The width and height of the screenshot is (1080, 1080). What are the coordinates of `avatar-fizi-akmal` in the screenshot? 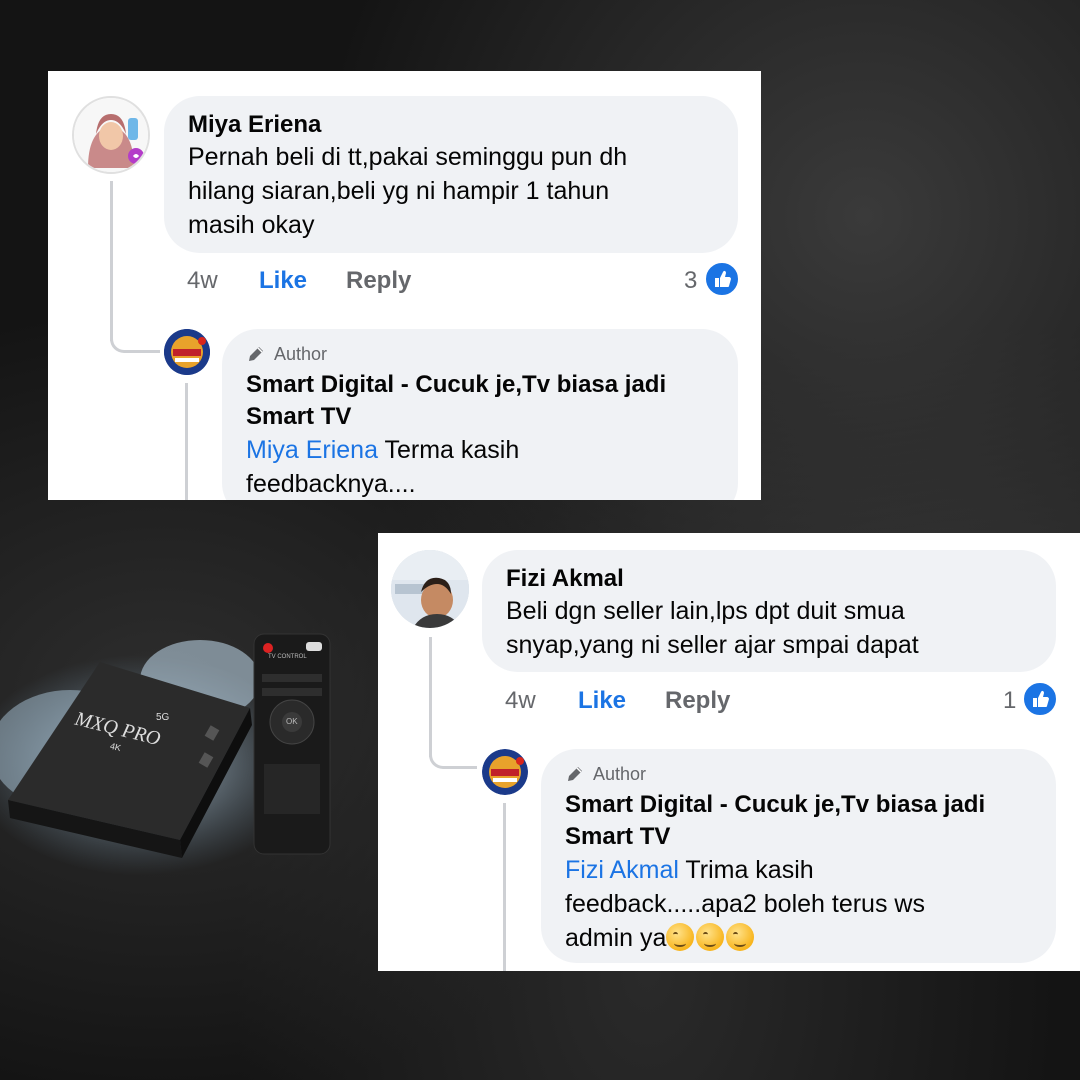 It's located at (430, 589).